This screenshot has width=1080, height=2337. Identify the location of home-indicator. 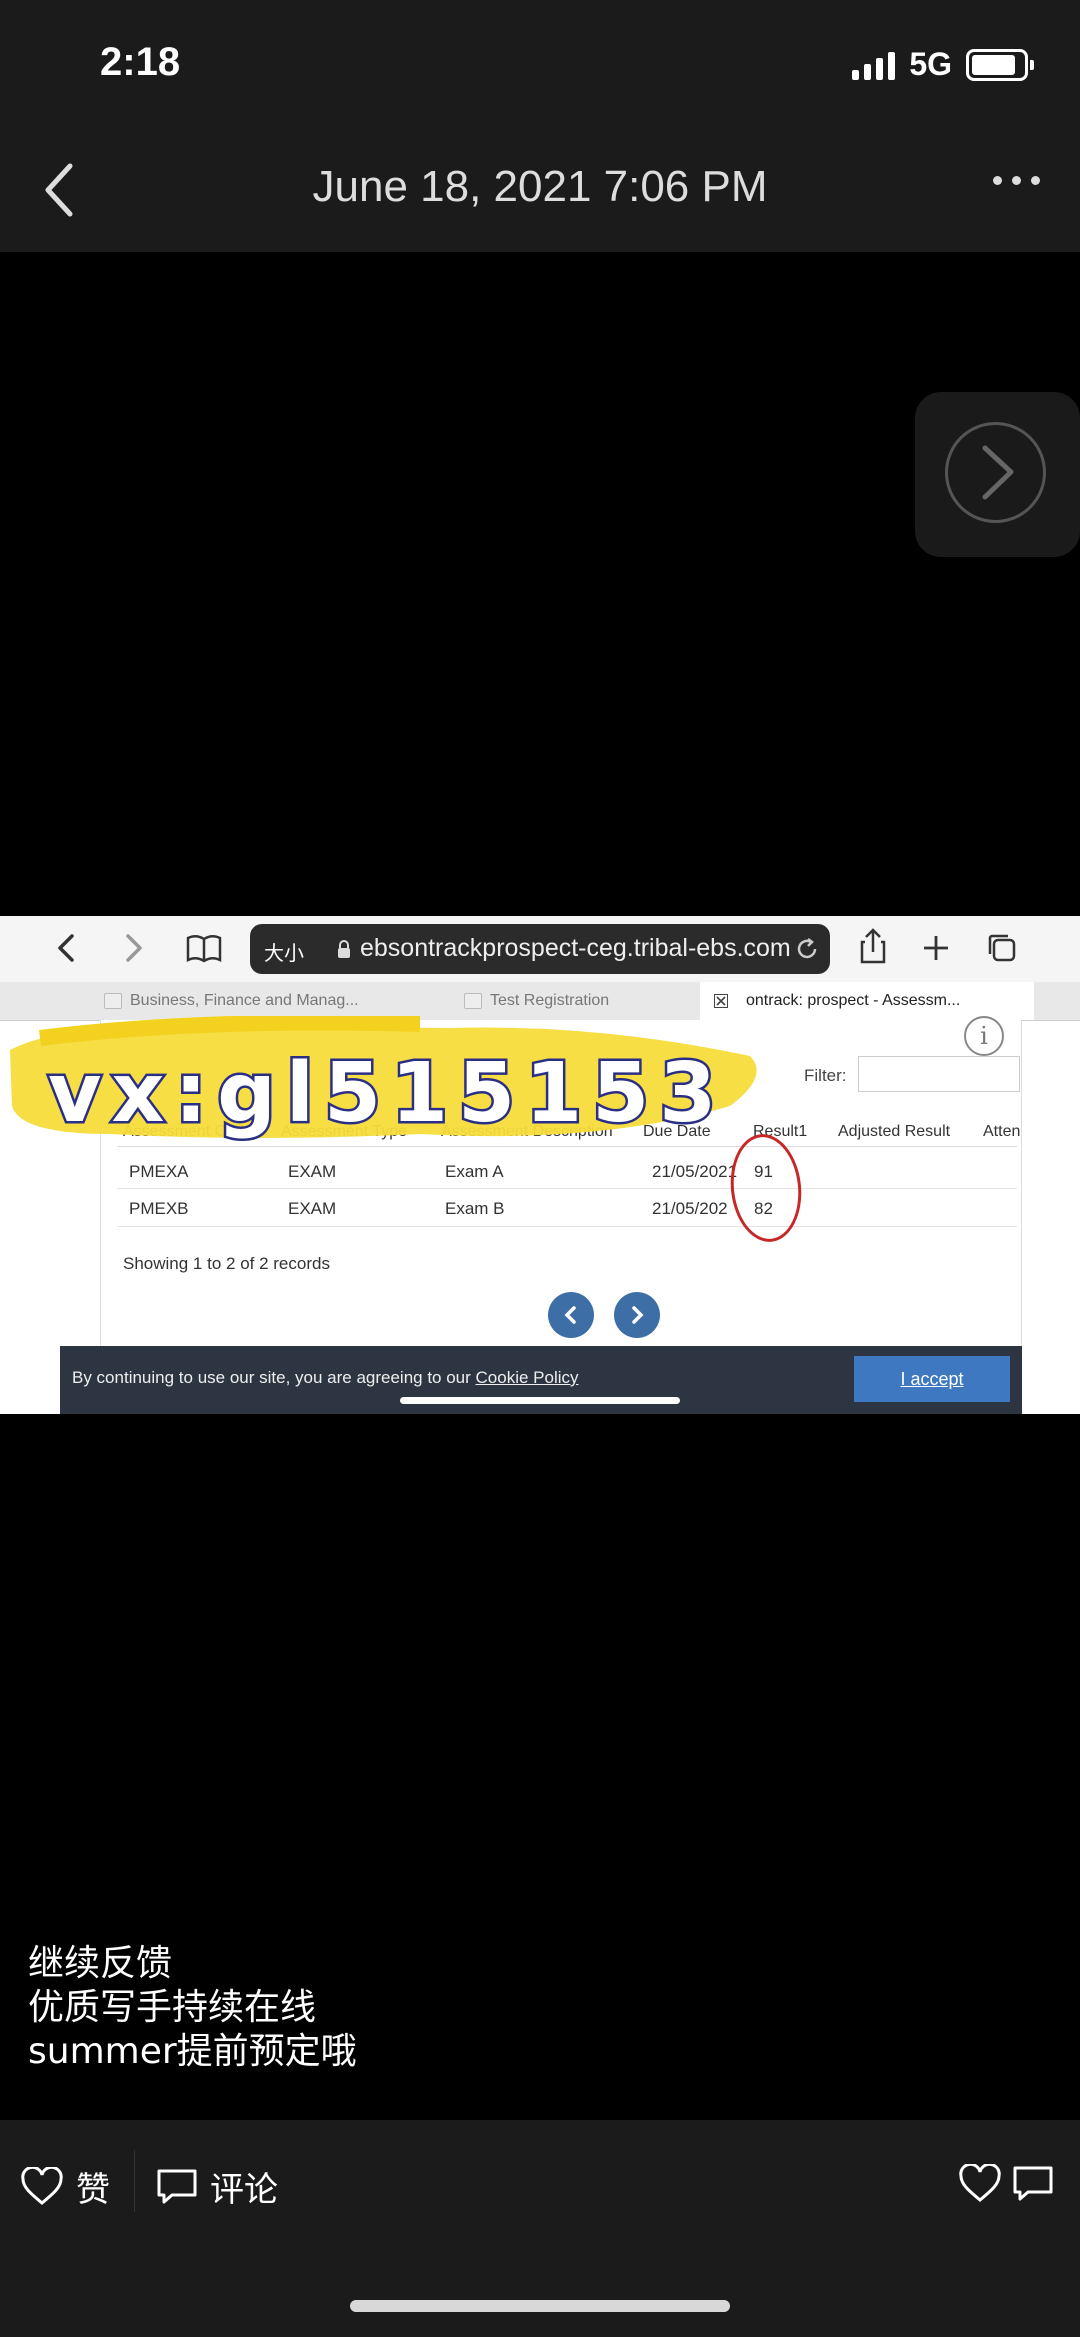
(540, 2306).